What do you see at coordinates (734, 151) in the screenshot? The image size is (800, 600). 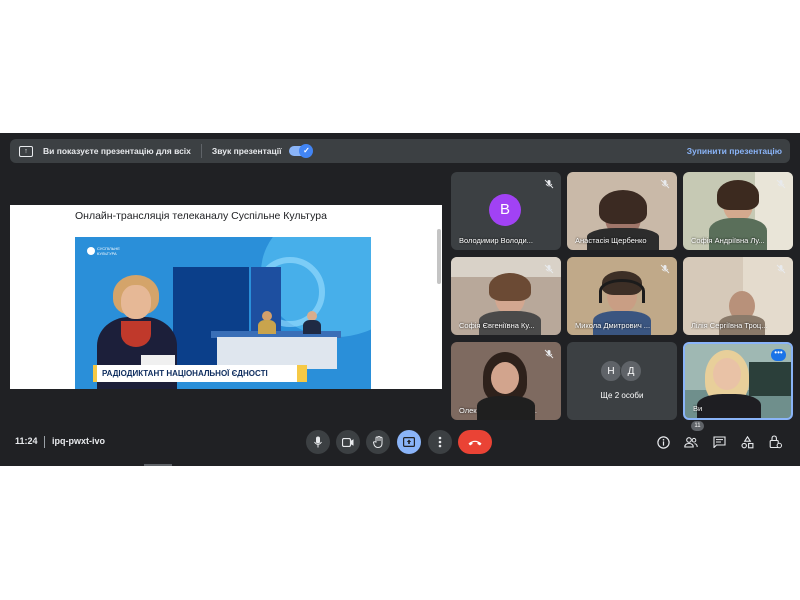 I see `stop-presenting-button: Зупинити презентацію` at bounding box center [734, 151].